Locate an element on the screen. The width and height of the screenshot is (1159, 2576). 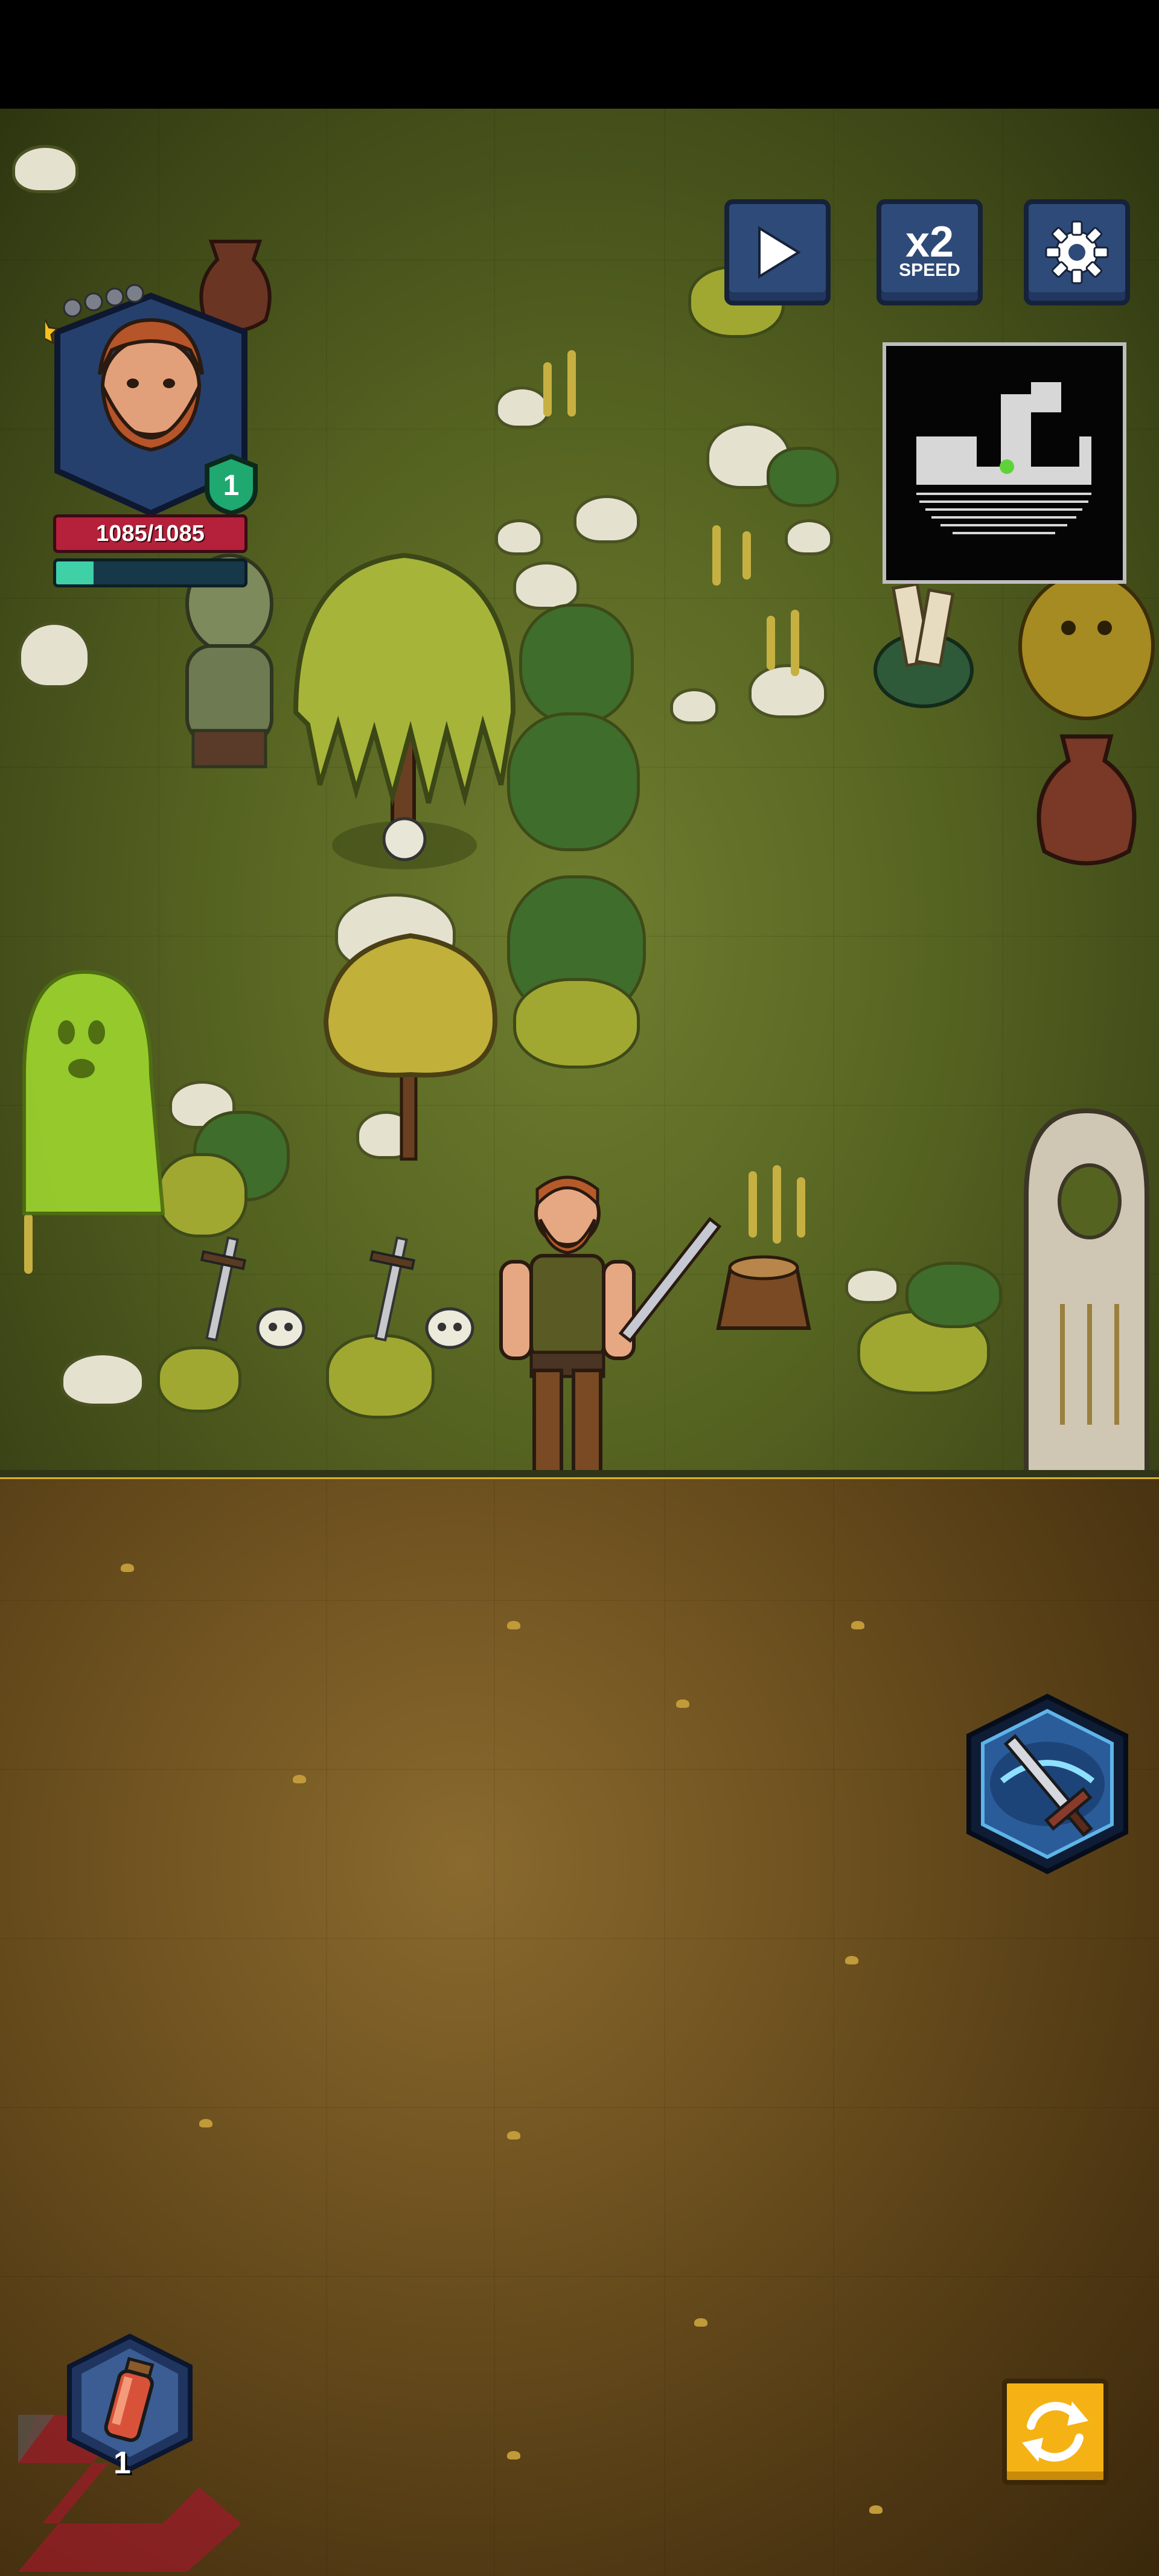
minimap-layout is located at coordinates (1003, 458).